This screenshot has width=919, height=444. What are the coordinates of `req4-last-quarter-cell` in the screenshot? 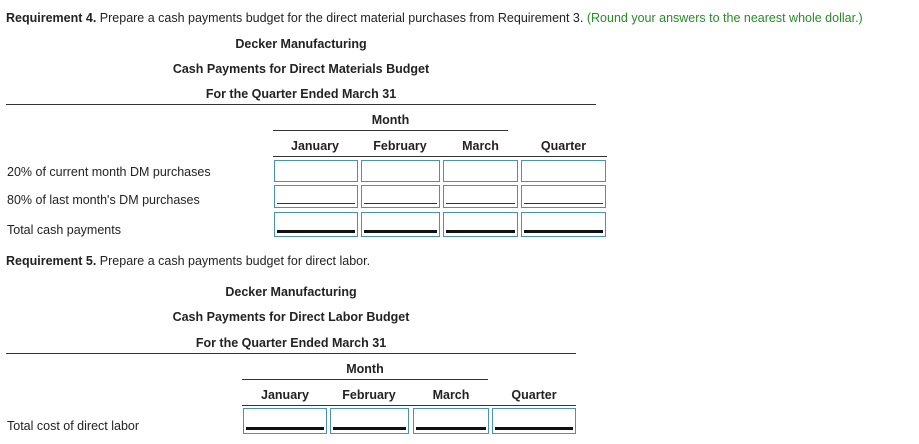 It's located at (563, 196).